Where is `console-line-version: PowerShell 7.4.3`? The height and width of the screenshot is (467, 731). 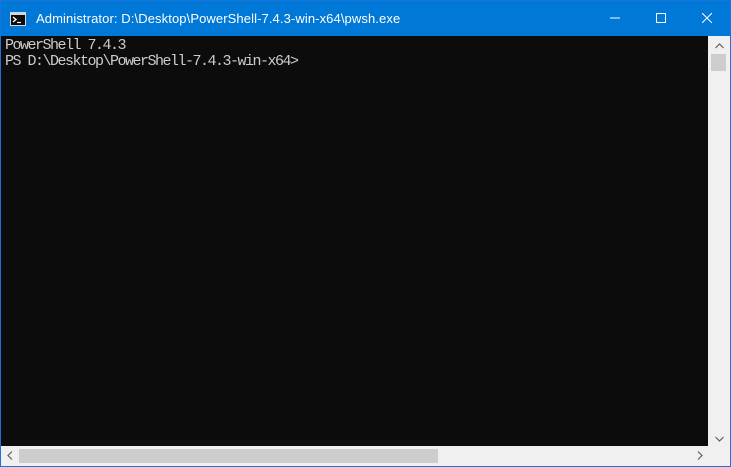
console-line-version: PowerShell 7.4.3 is located at coordinates (66, 45).